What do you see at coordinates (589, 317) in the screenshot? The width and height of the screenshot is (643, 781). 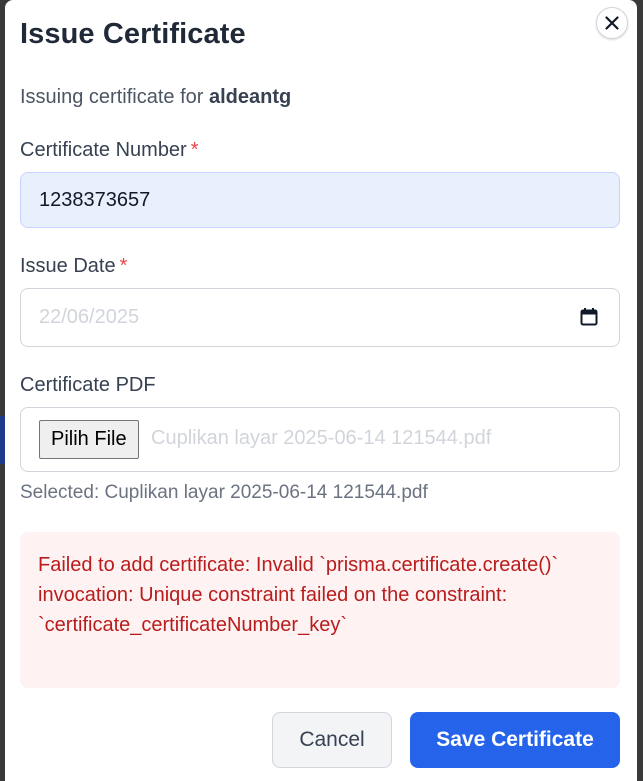 I see `calendar-icon` at bounding box center [589, 317].